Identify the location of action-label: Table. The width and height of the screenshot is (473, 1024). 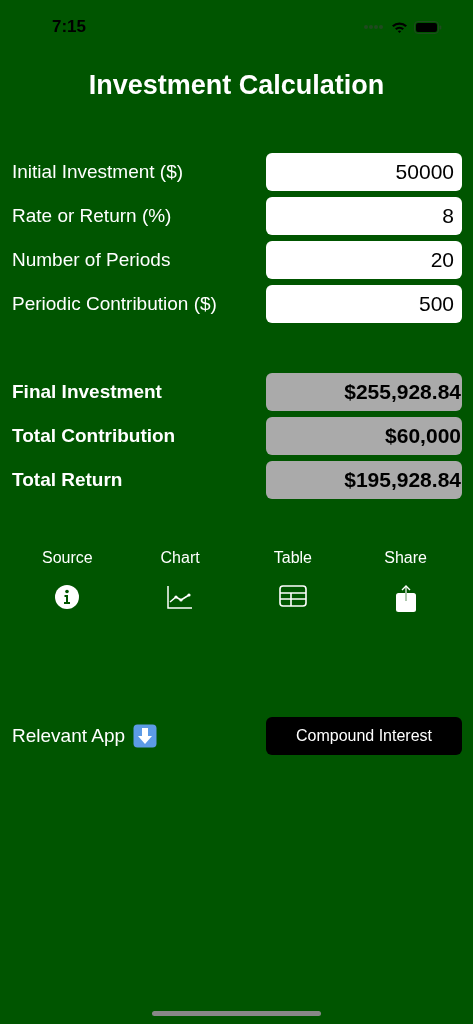
(292, 558).